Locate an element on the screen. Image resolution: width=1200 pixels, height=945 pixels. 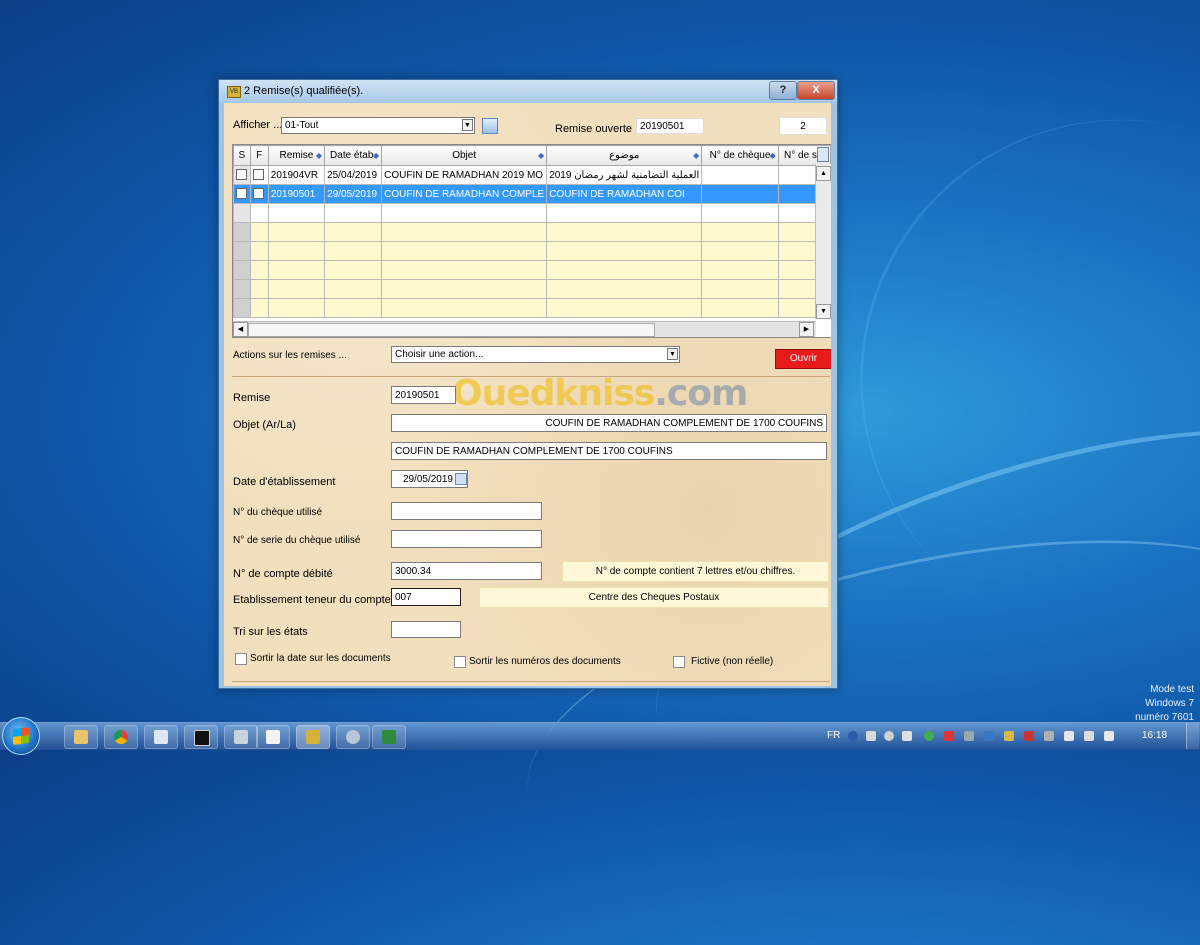
calendar-icon is located at coordinates (461, 479).